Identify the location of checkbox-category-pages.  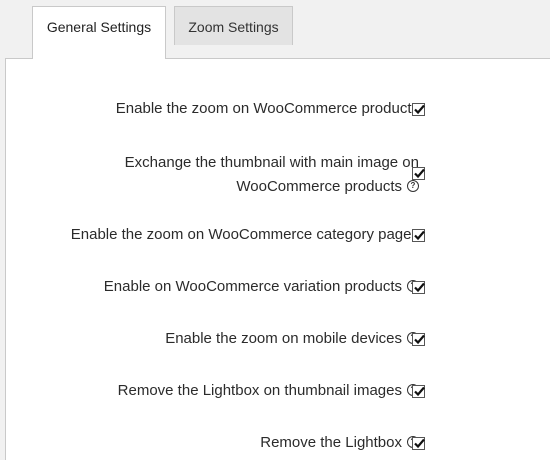
(418, 235).